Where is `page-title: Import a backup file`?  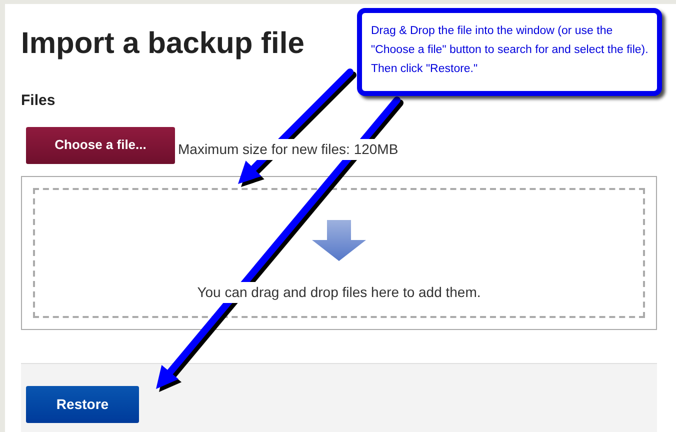 page-title: Import a backup file is located at coordinates (162, 44).